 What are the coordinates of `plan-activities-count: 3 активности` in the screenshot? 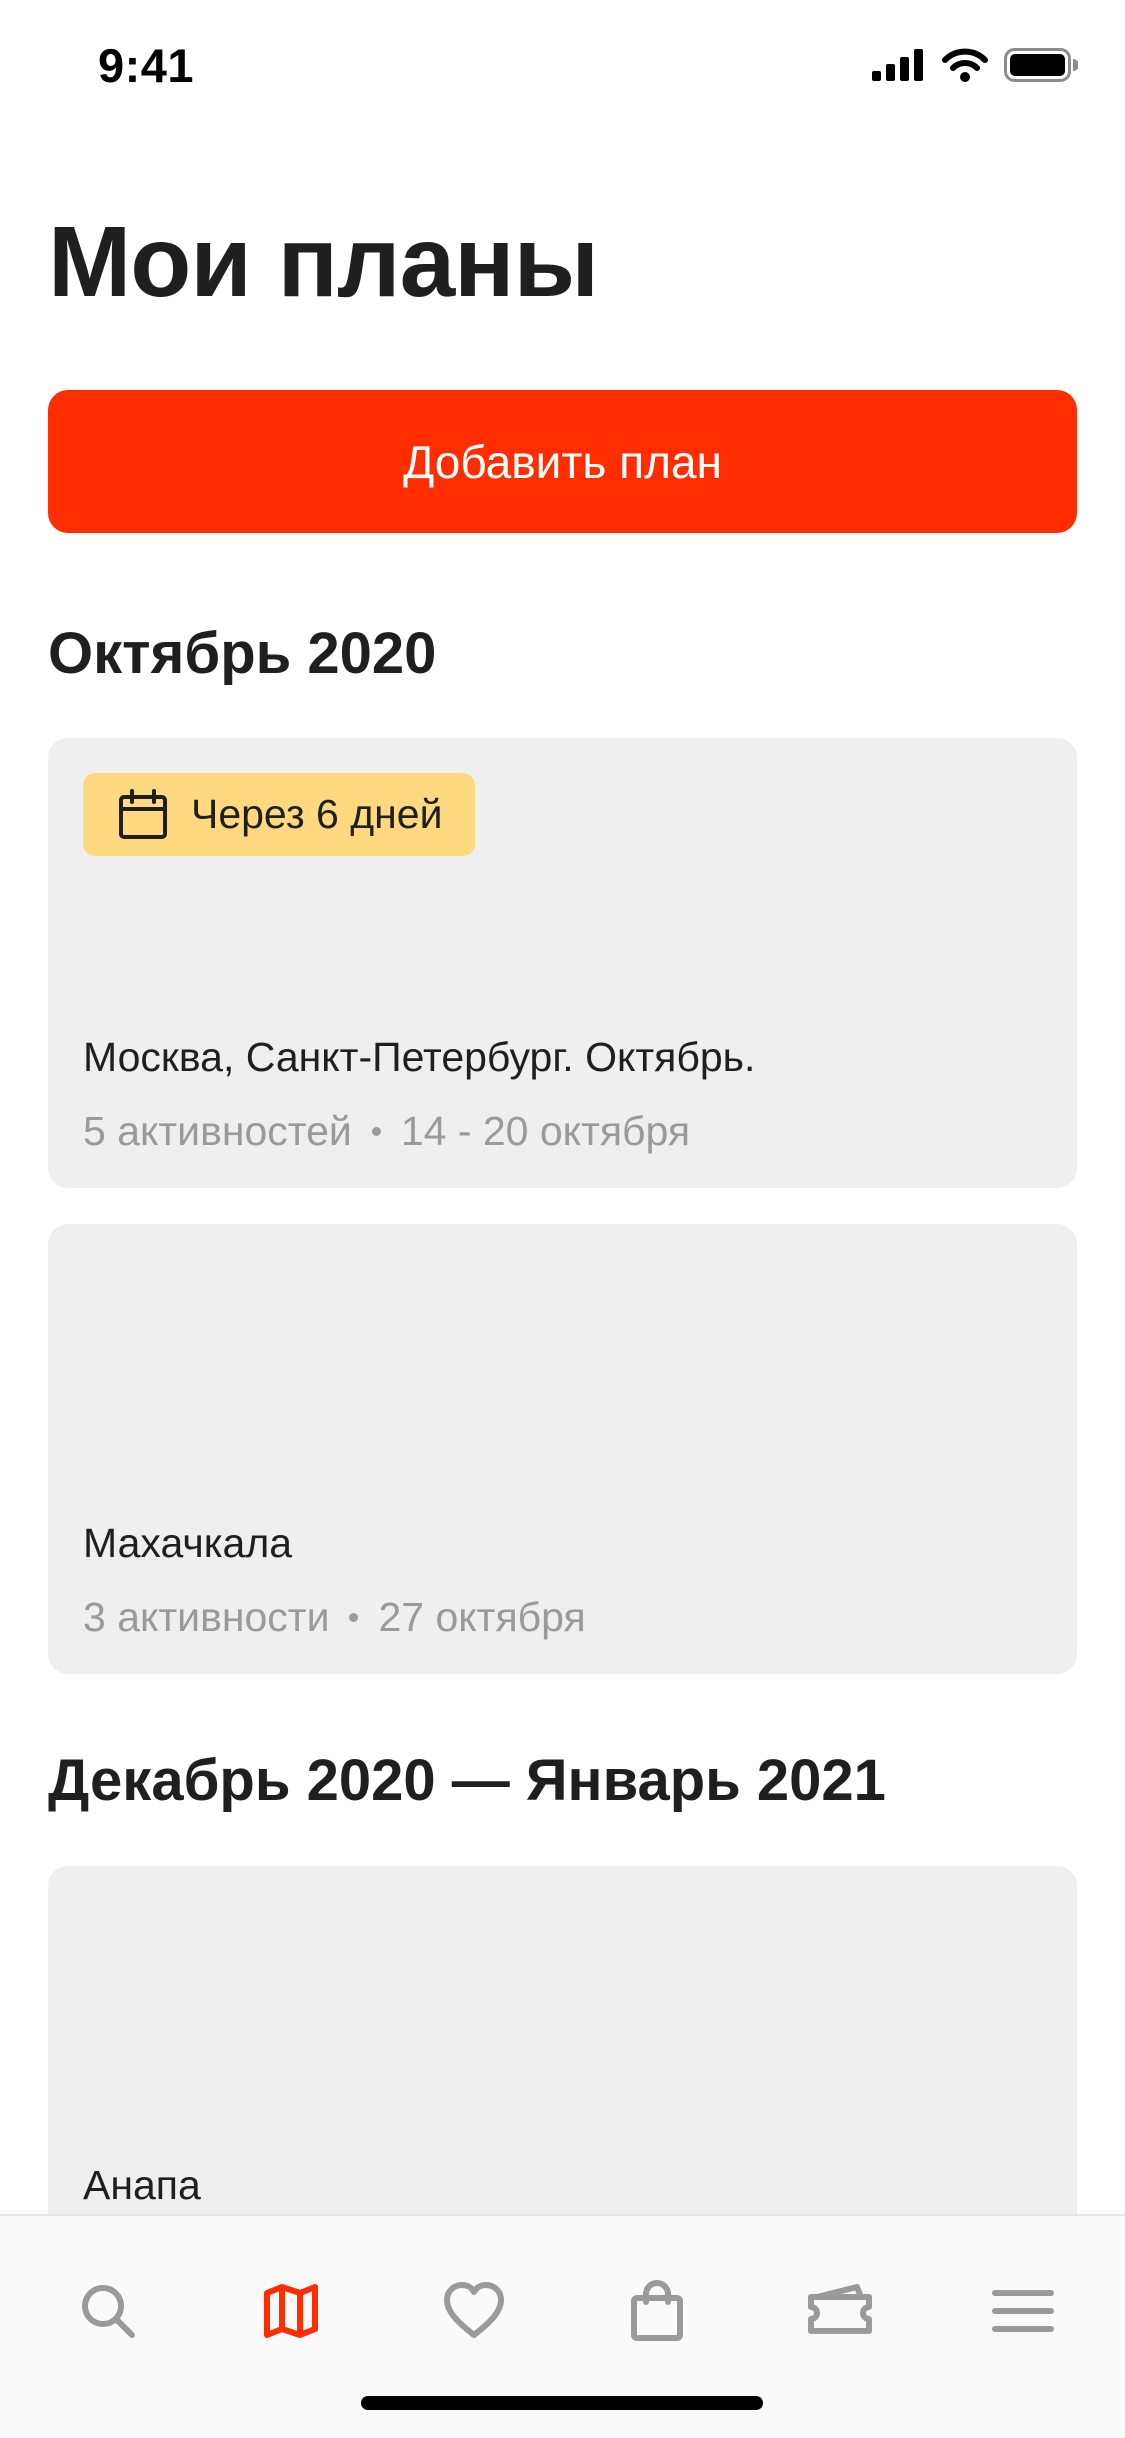 It's located at (206, 1617).